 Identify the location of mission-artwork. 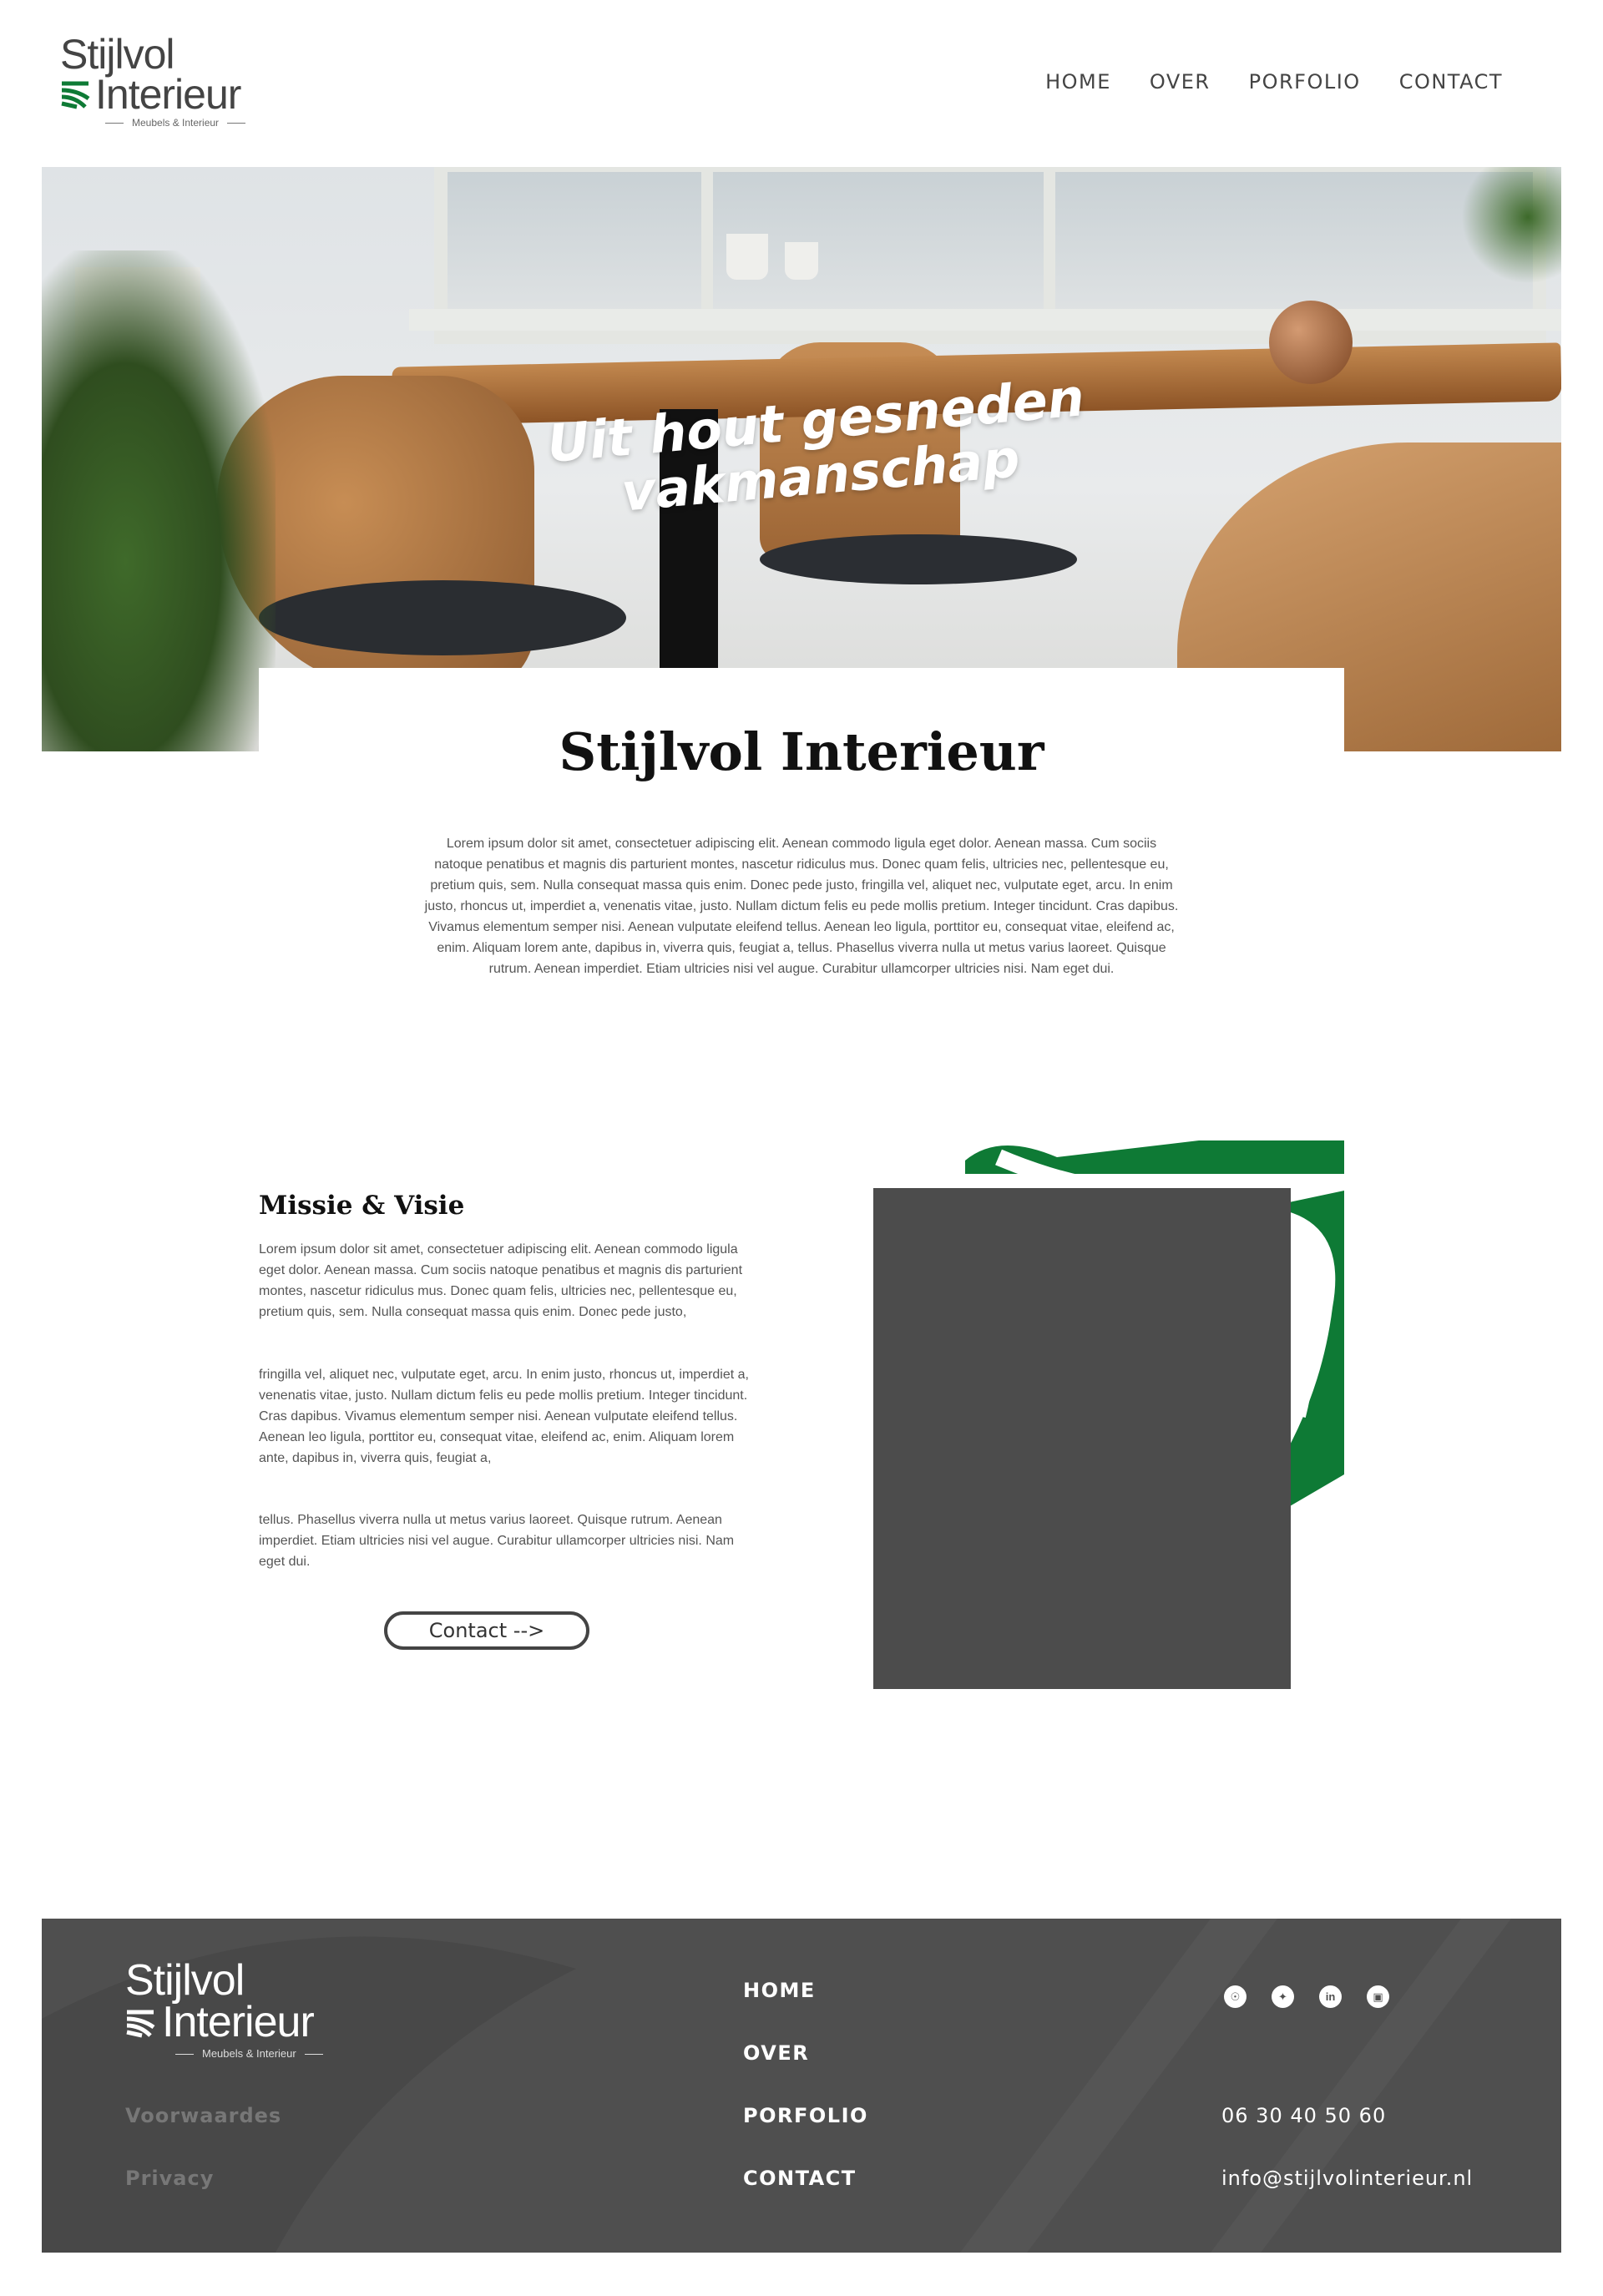
(1108, 1416).